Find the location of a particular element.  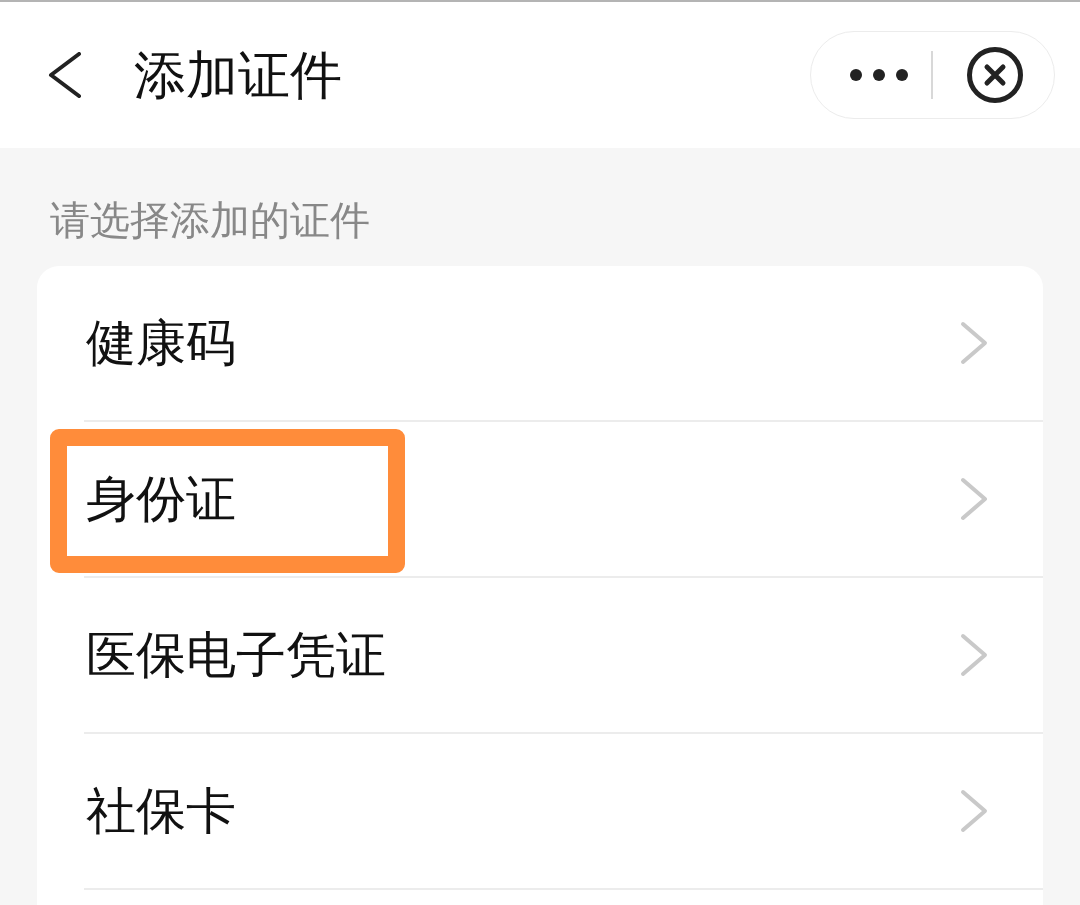

chevron-left-icon is located at coordinates (65, 75).